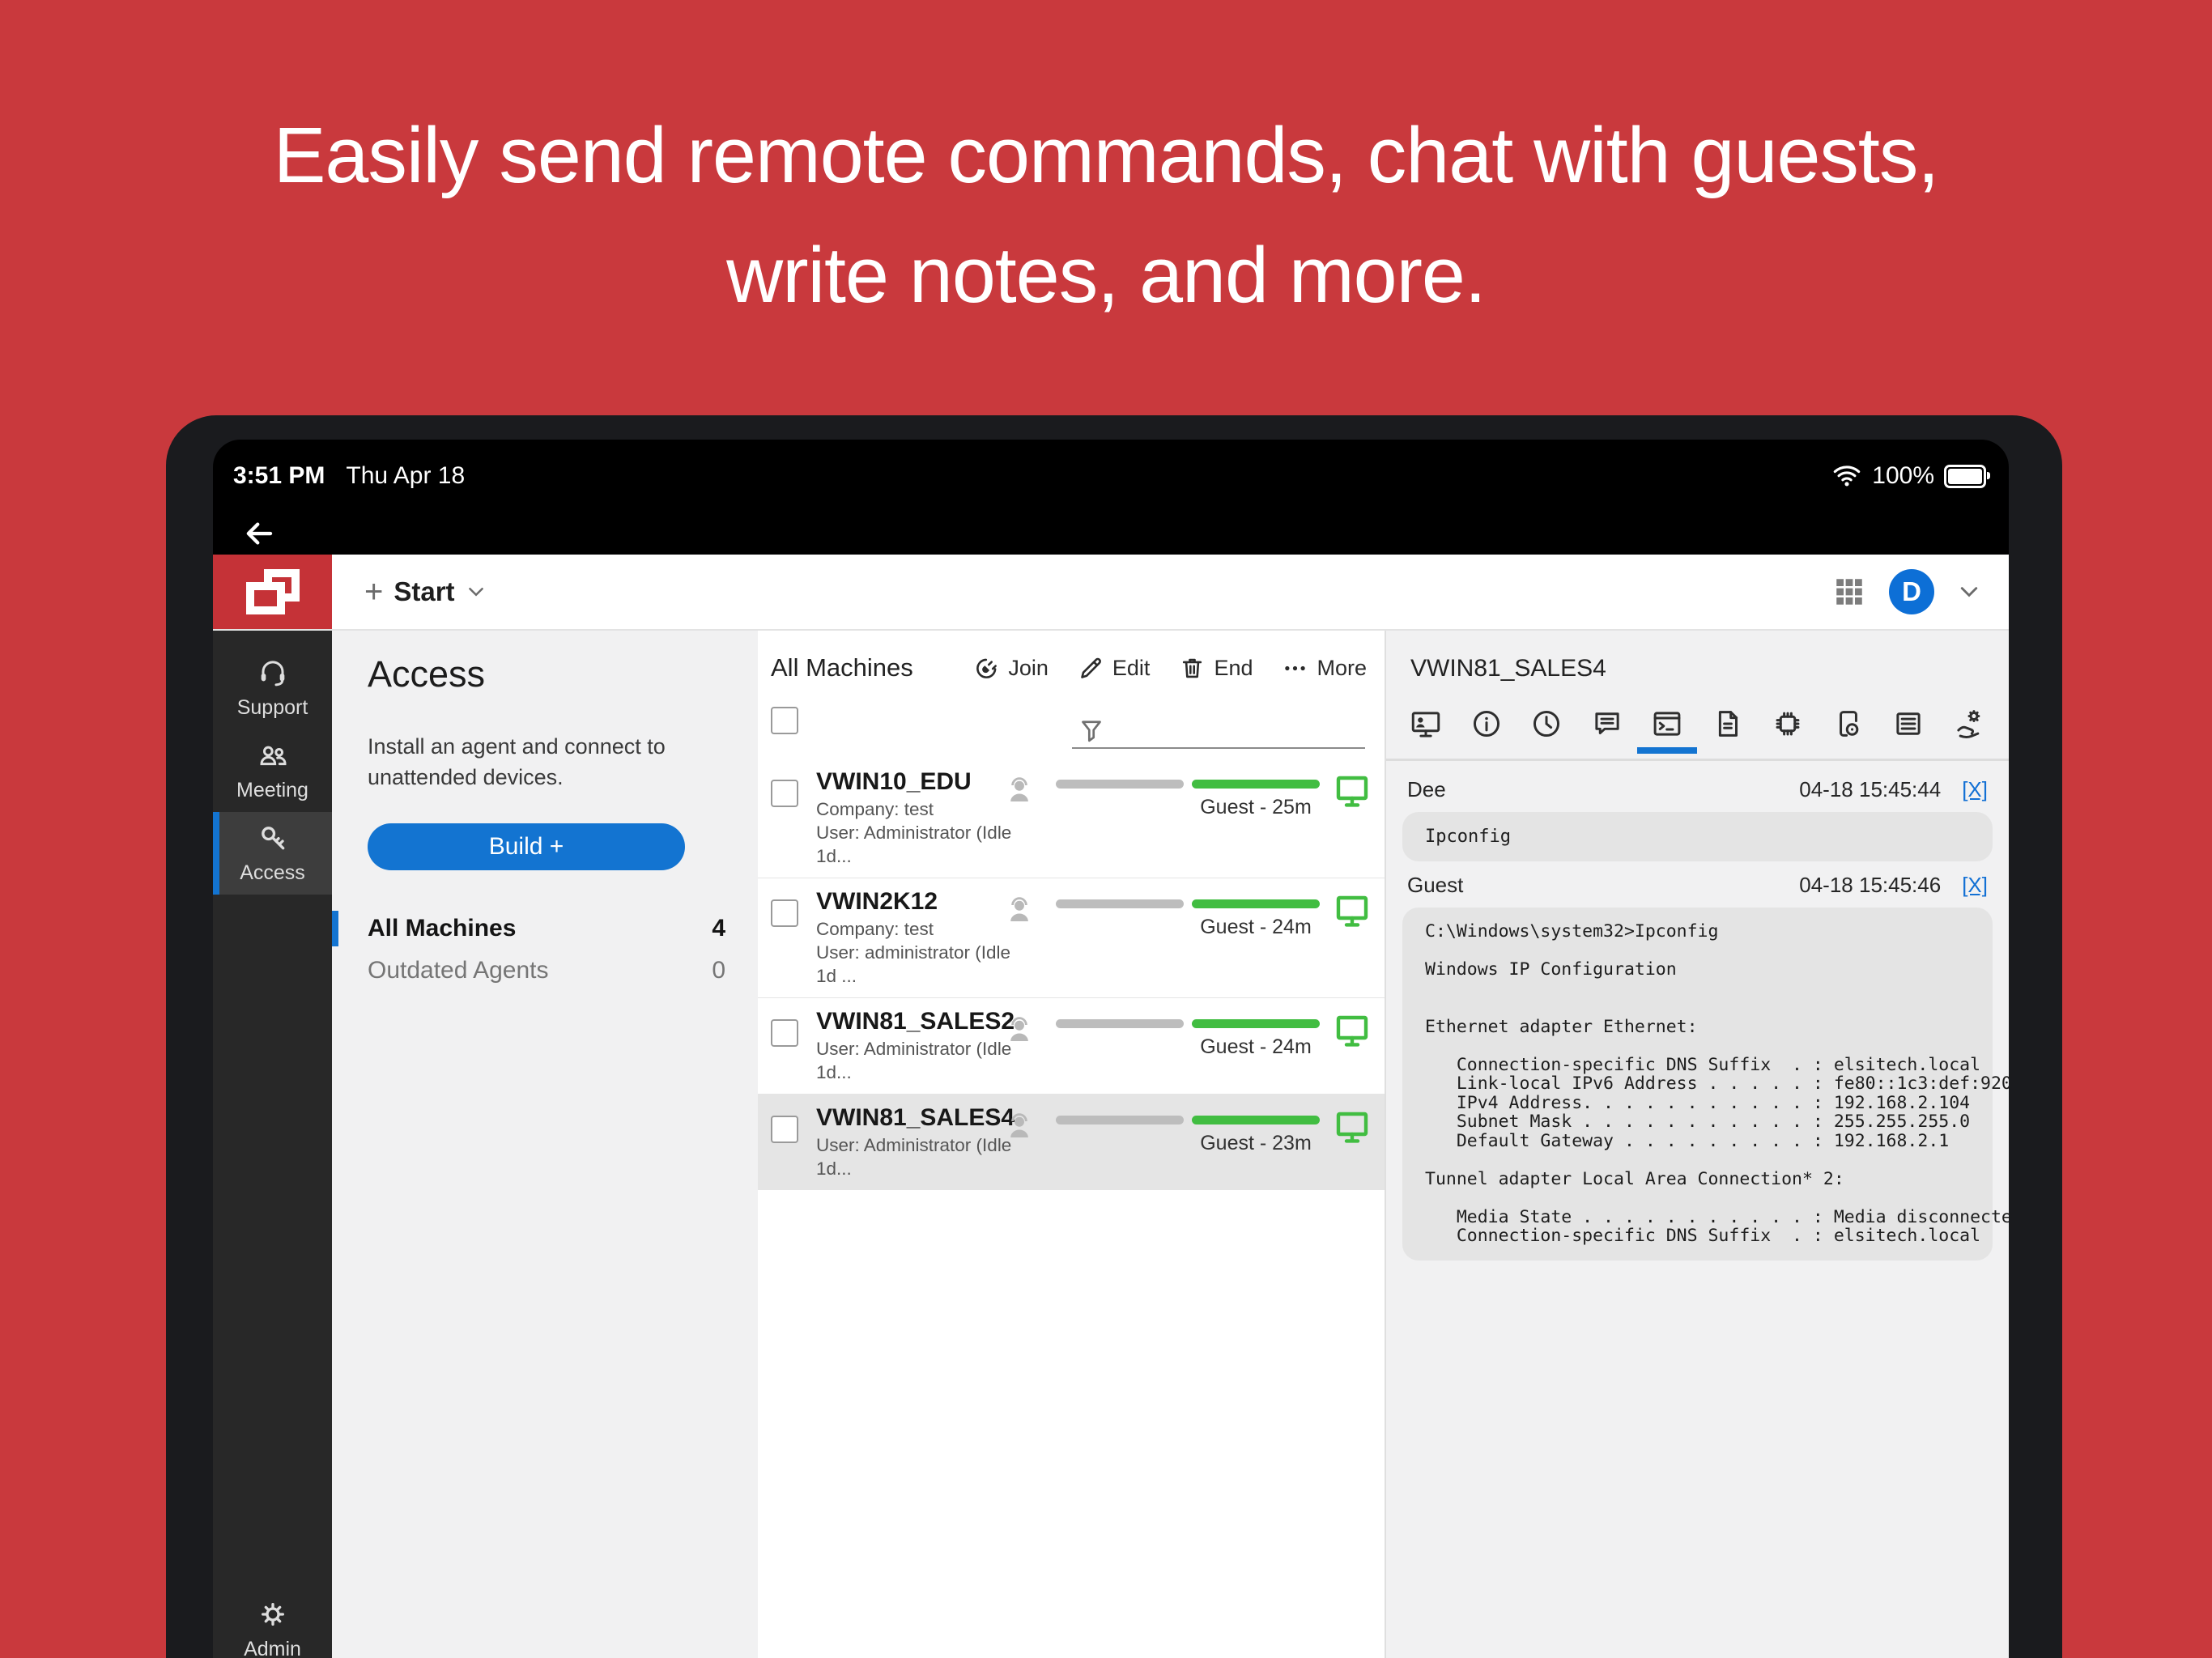 The height and width of the screenshot is (1658, 2212). Describe the element at coordinates (1607, 724) in the screenshot. I see `tab-chat-icon` at that location.